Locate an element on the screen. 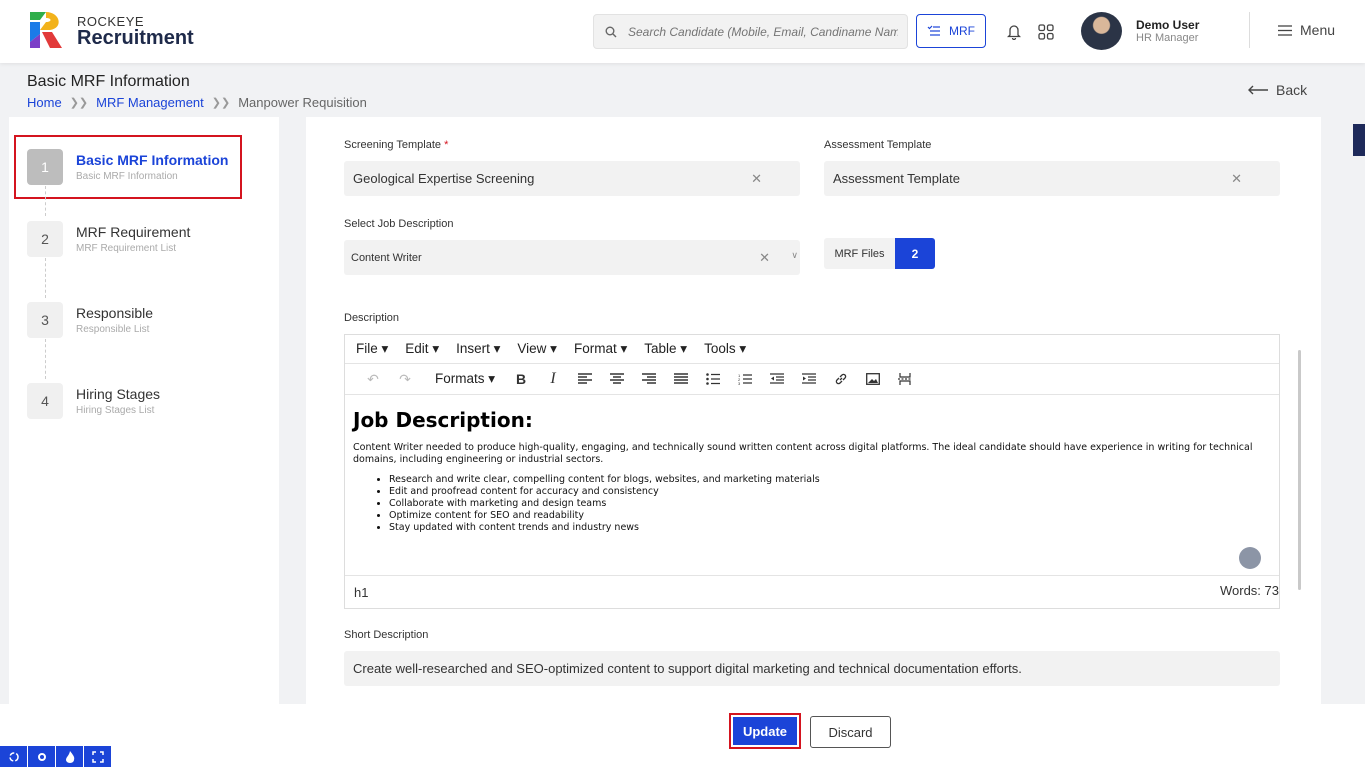 The image size is (1365, 767). expand-icon is located at coordinates (97, 756).